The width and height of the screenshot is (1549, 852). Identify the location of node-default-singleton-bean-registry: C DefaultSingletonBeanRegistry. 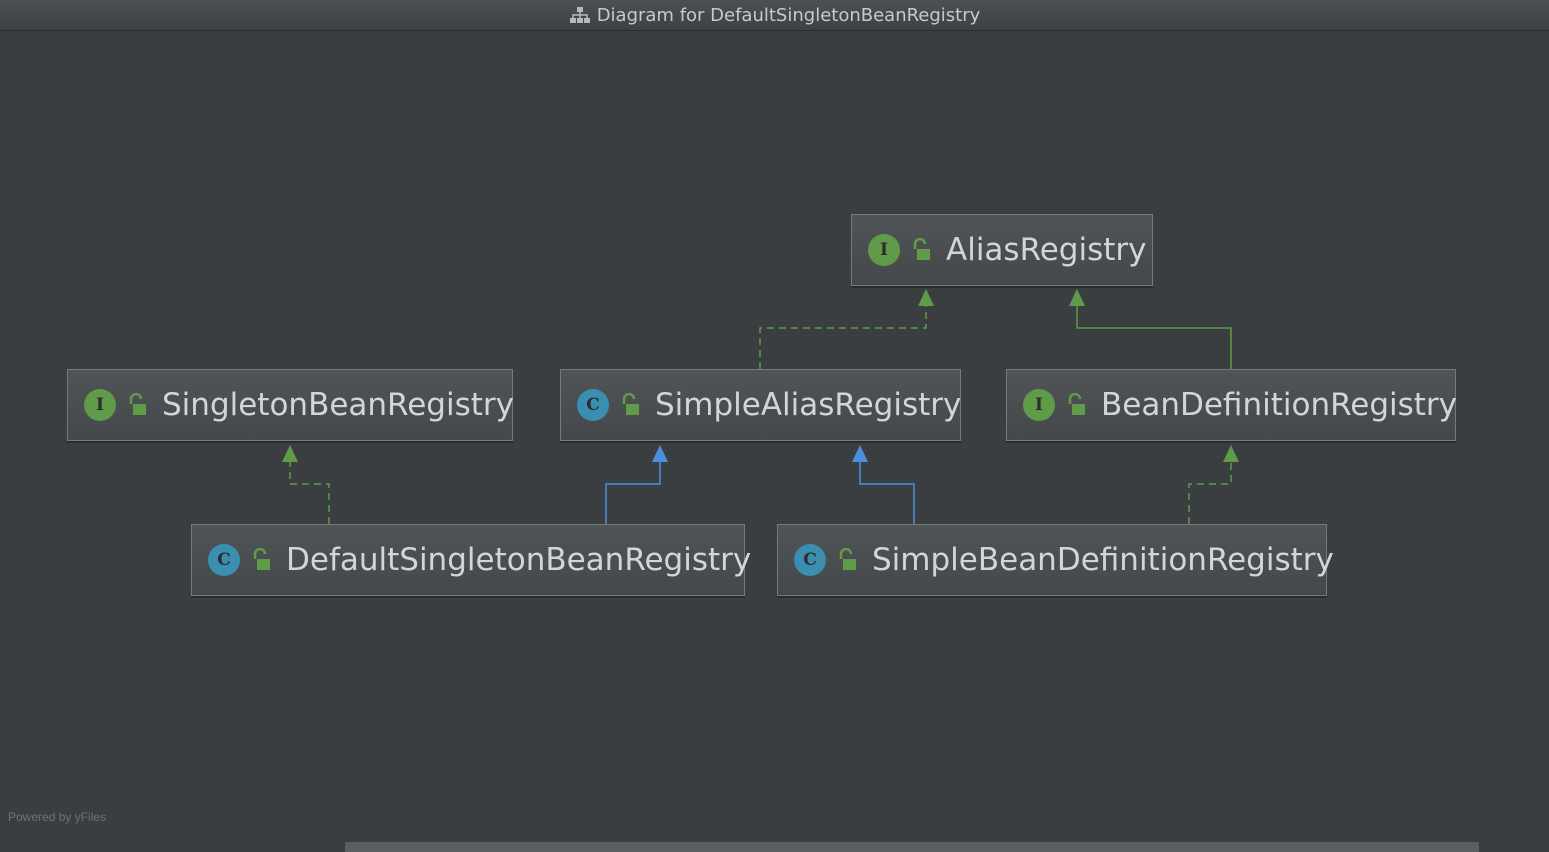
(471, 560).